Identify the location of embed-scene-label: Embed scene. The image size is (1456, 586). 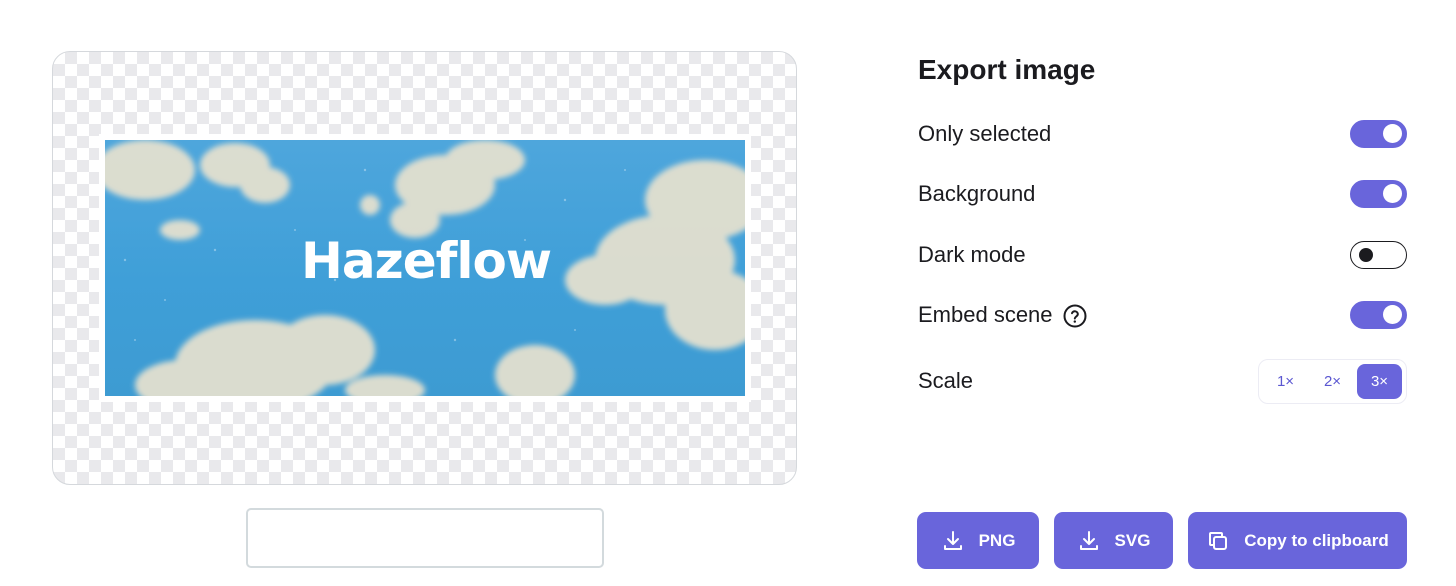
(985, 314).